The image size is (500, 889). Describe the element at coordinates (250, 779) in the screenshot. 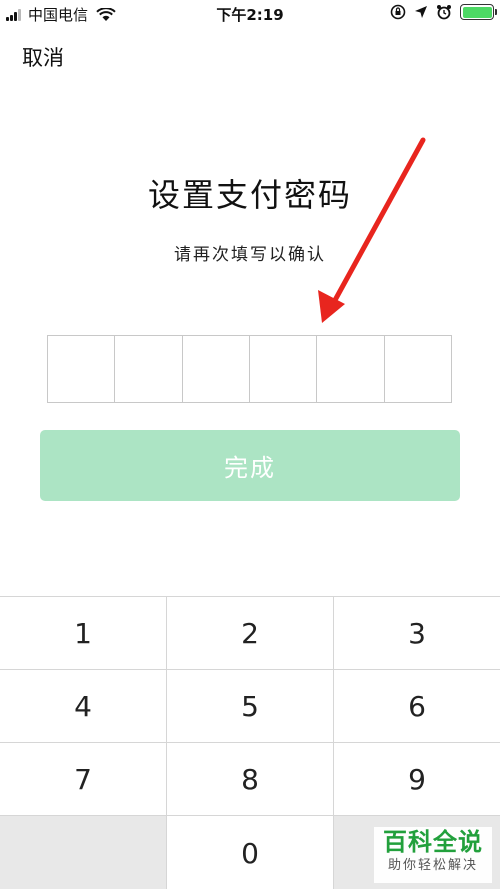

I see `key-8: 8` at that location.